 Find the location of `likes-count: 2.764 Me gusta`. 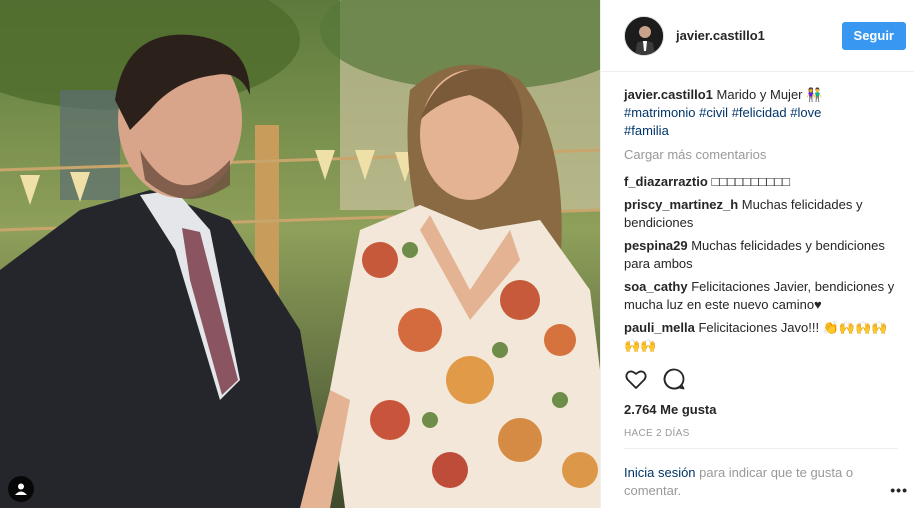

likes-count: 2.764 Me gusta is located at coordinates (670, 409).